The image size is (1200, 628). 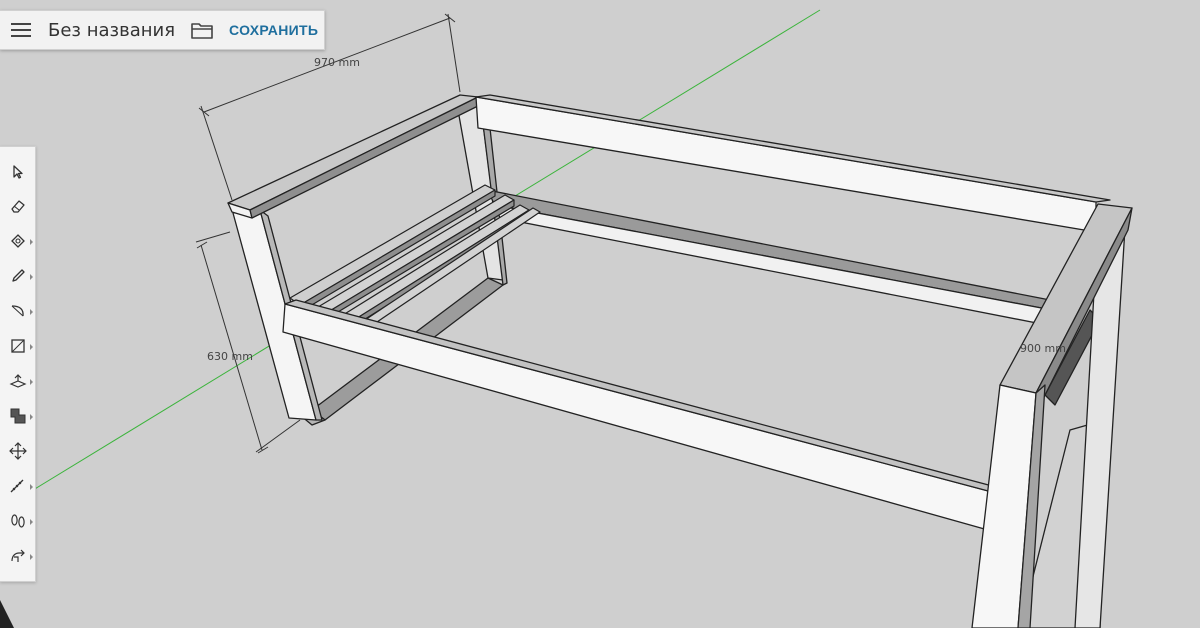 I want to click on paint-bucket-icon, so click(x=17, y=241).